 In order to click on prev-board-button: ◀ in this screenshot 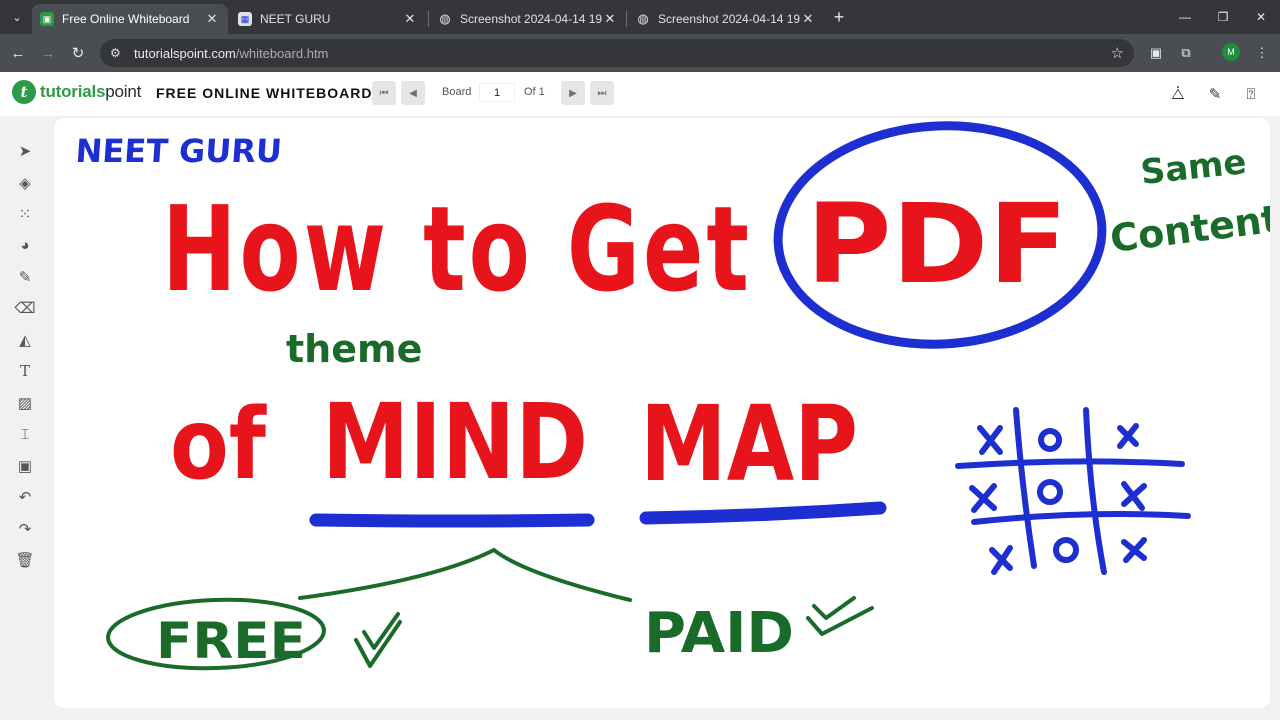, I will do `click(413, 93)`.